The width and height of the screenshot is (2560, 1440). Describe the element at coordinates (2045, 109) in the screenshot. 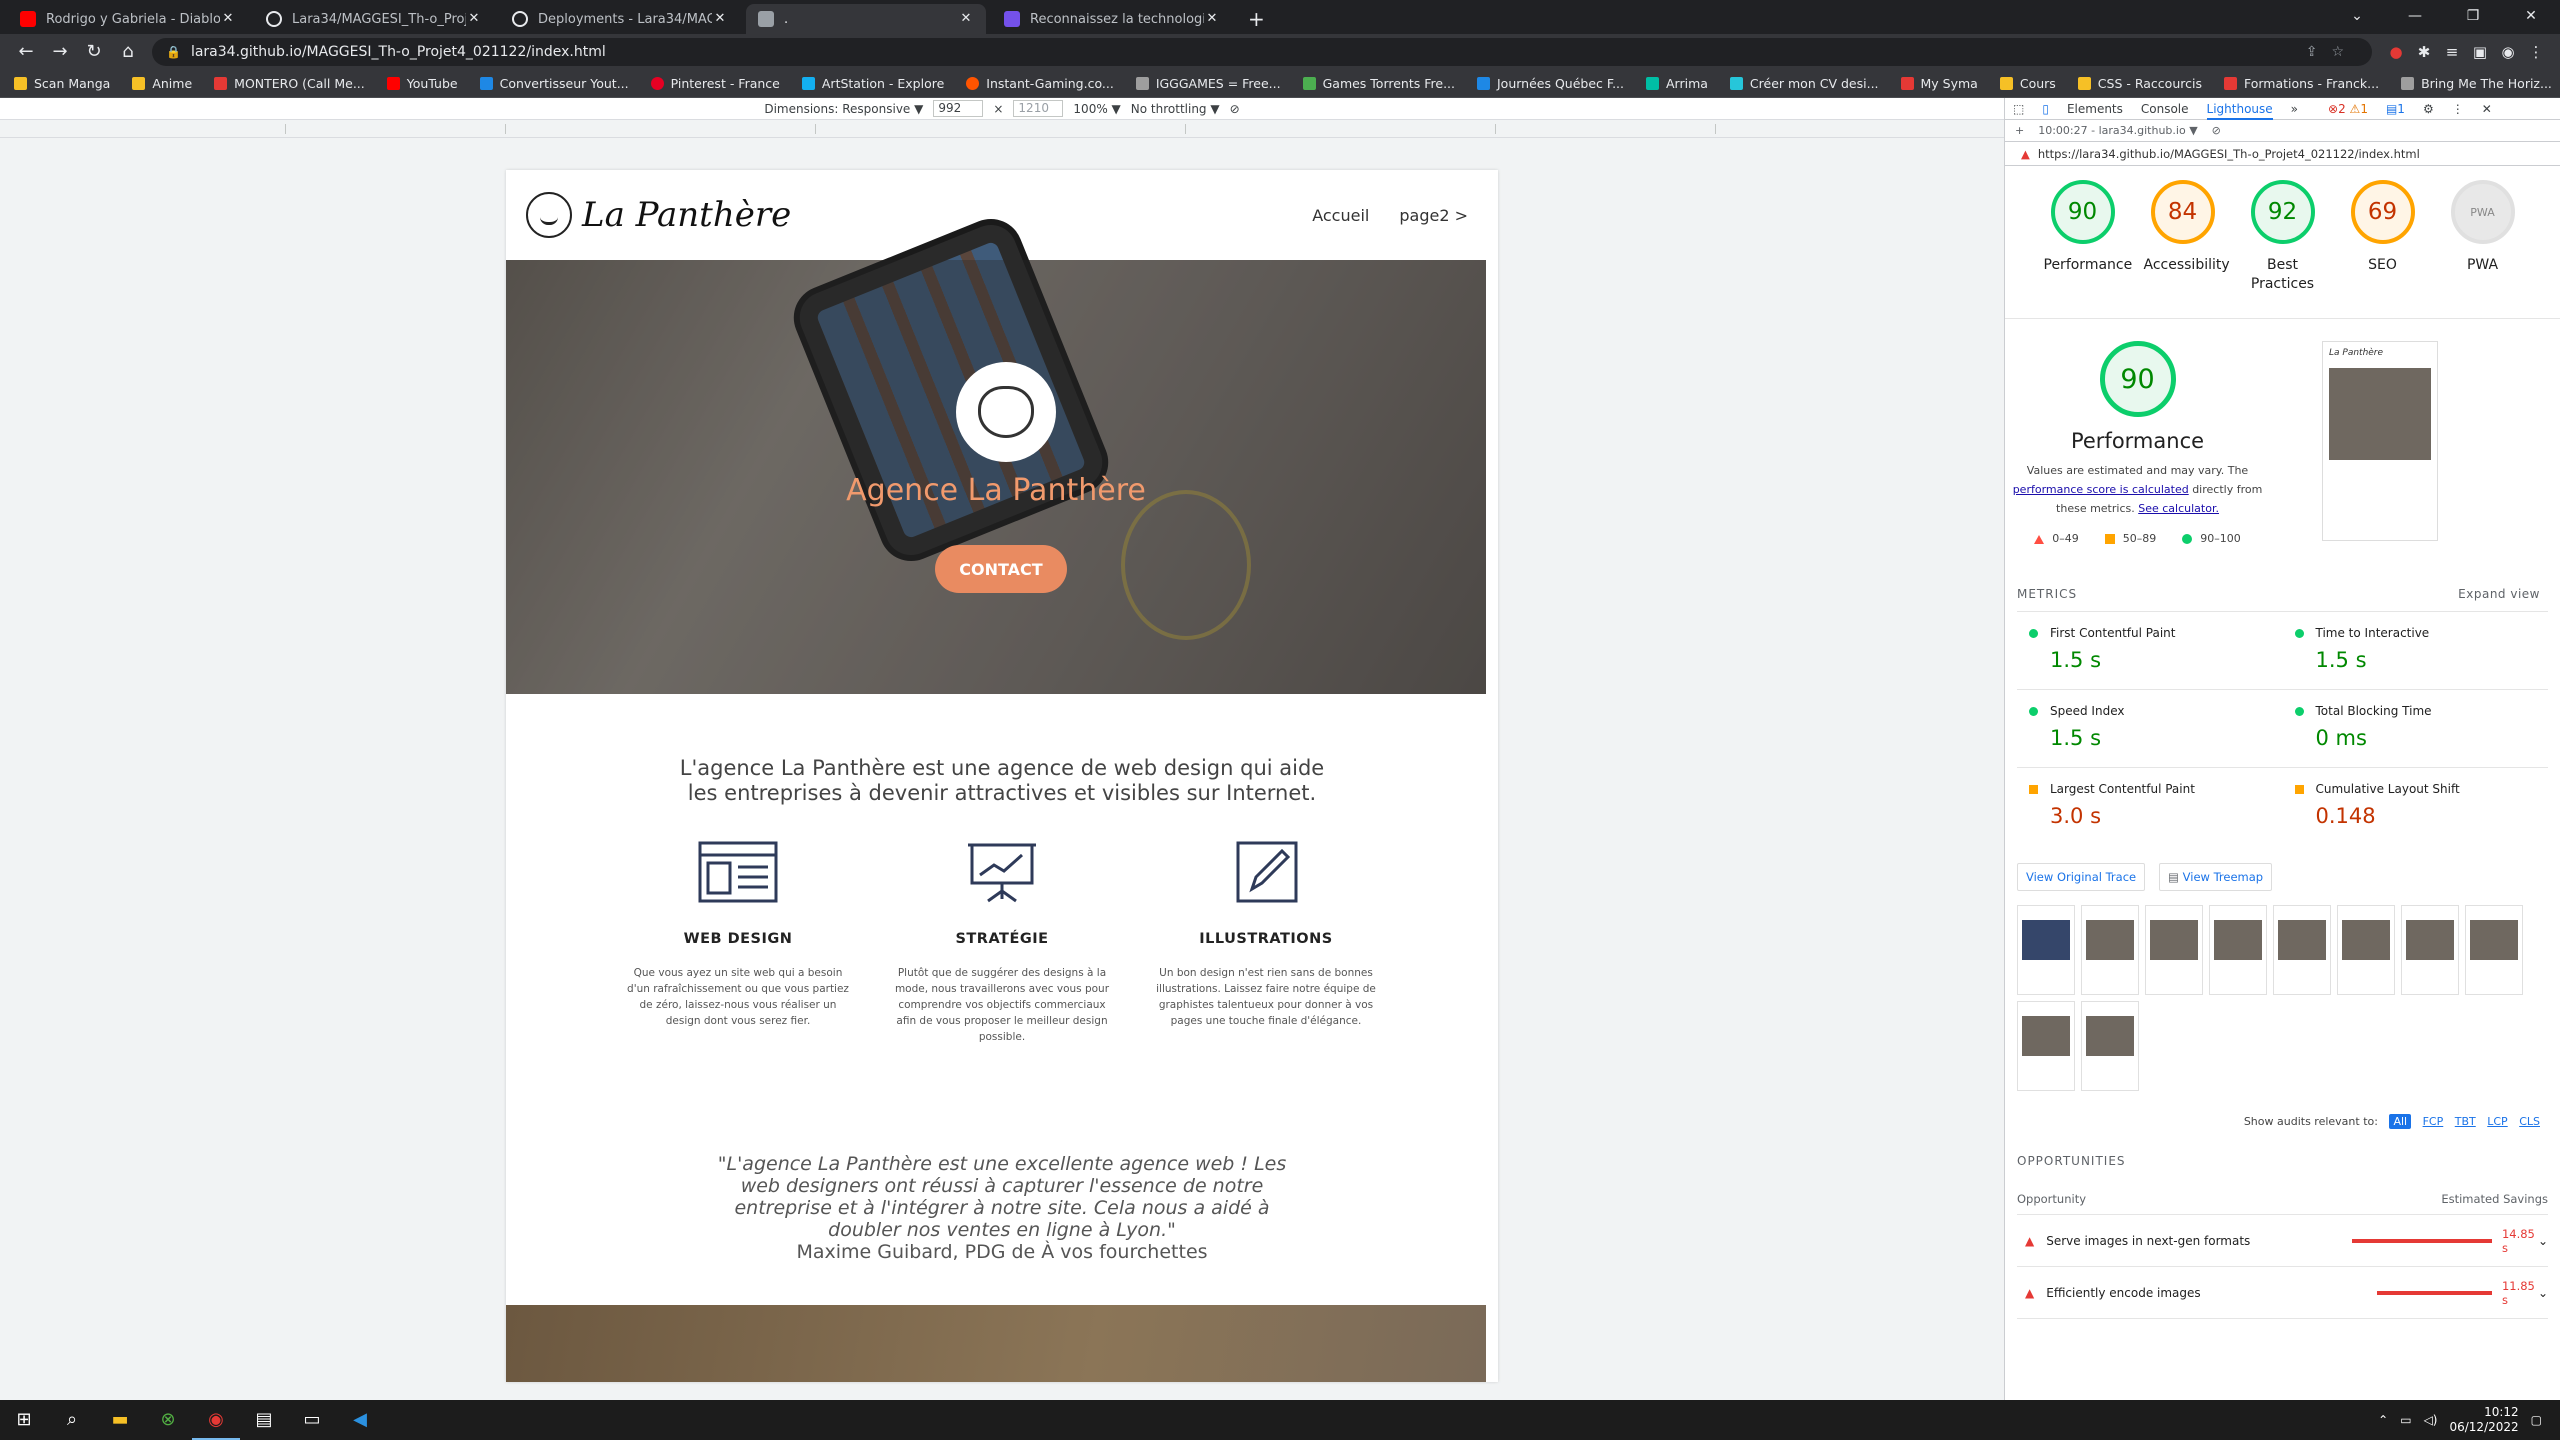

I see `device-toggle-icon: ▯` at that location.